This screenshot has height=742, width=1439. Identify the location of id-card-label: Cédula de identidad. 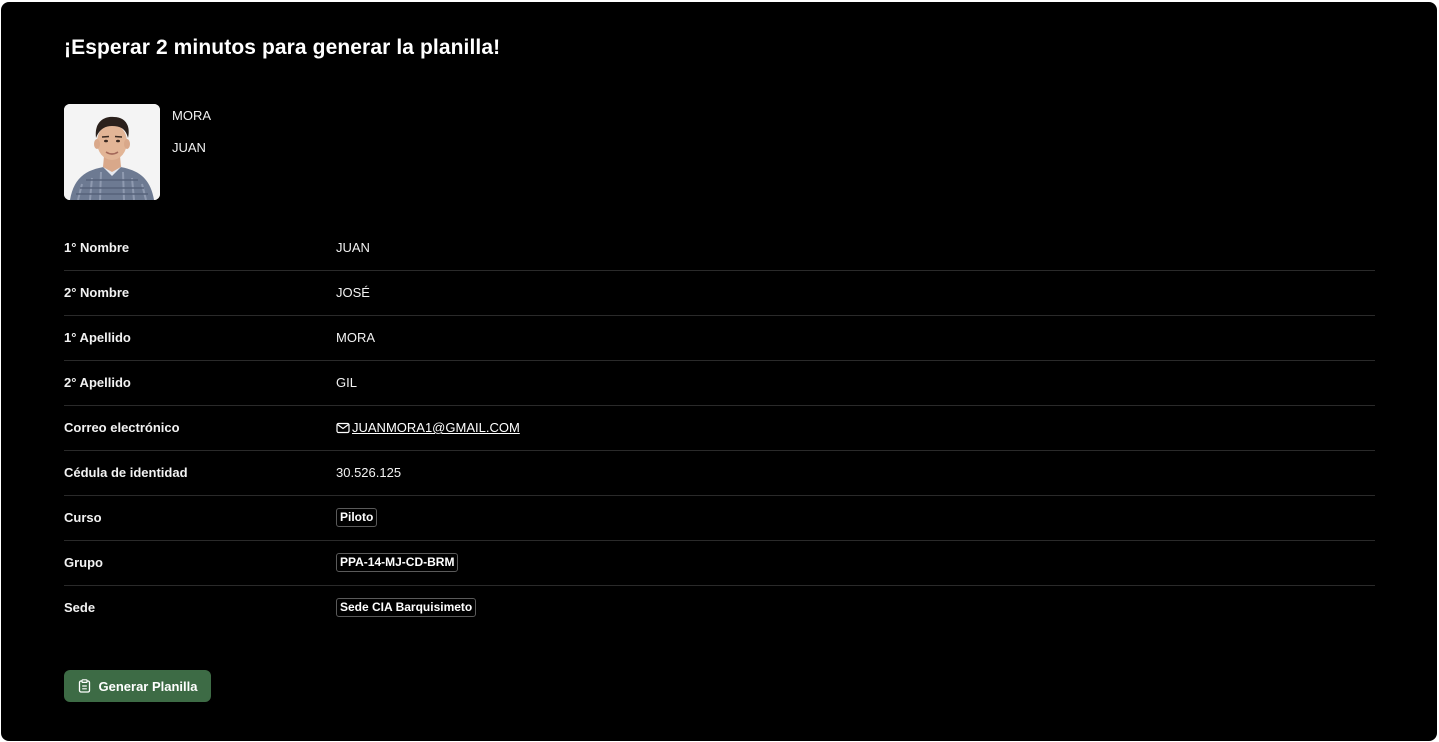
(126, 472).